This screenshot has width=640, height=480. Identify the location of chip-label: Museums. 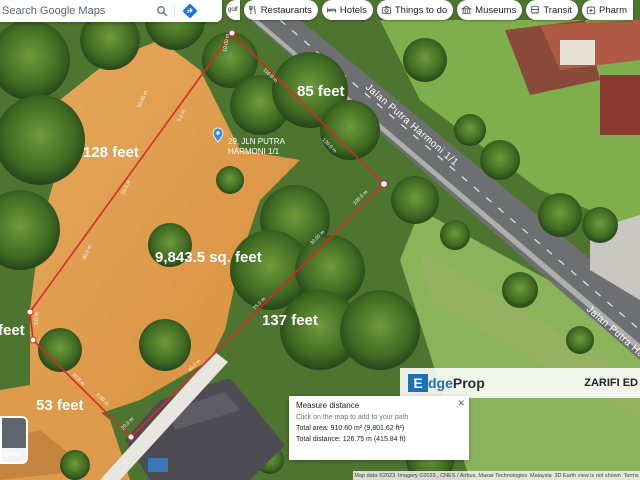
(496, 10).